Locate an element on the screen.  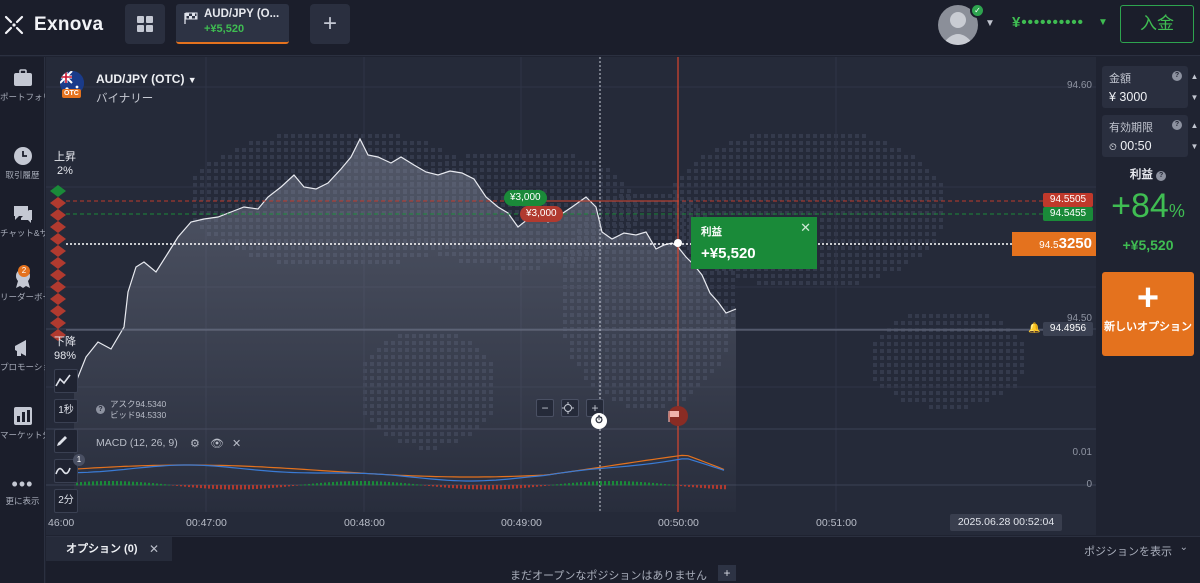
sentiment-up: 上昇 2% is located at coordinates (65, 164).